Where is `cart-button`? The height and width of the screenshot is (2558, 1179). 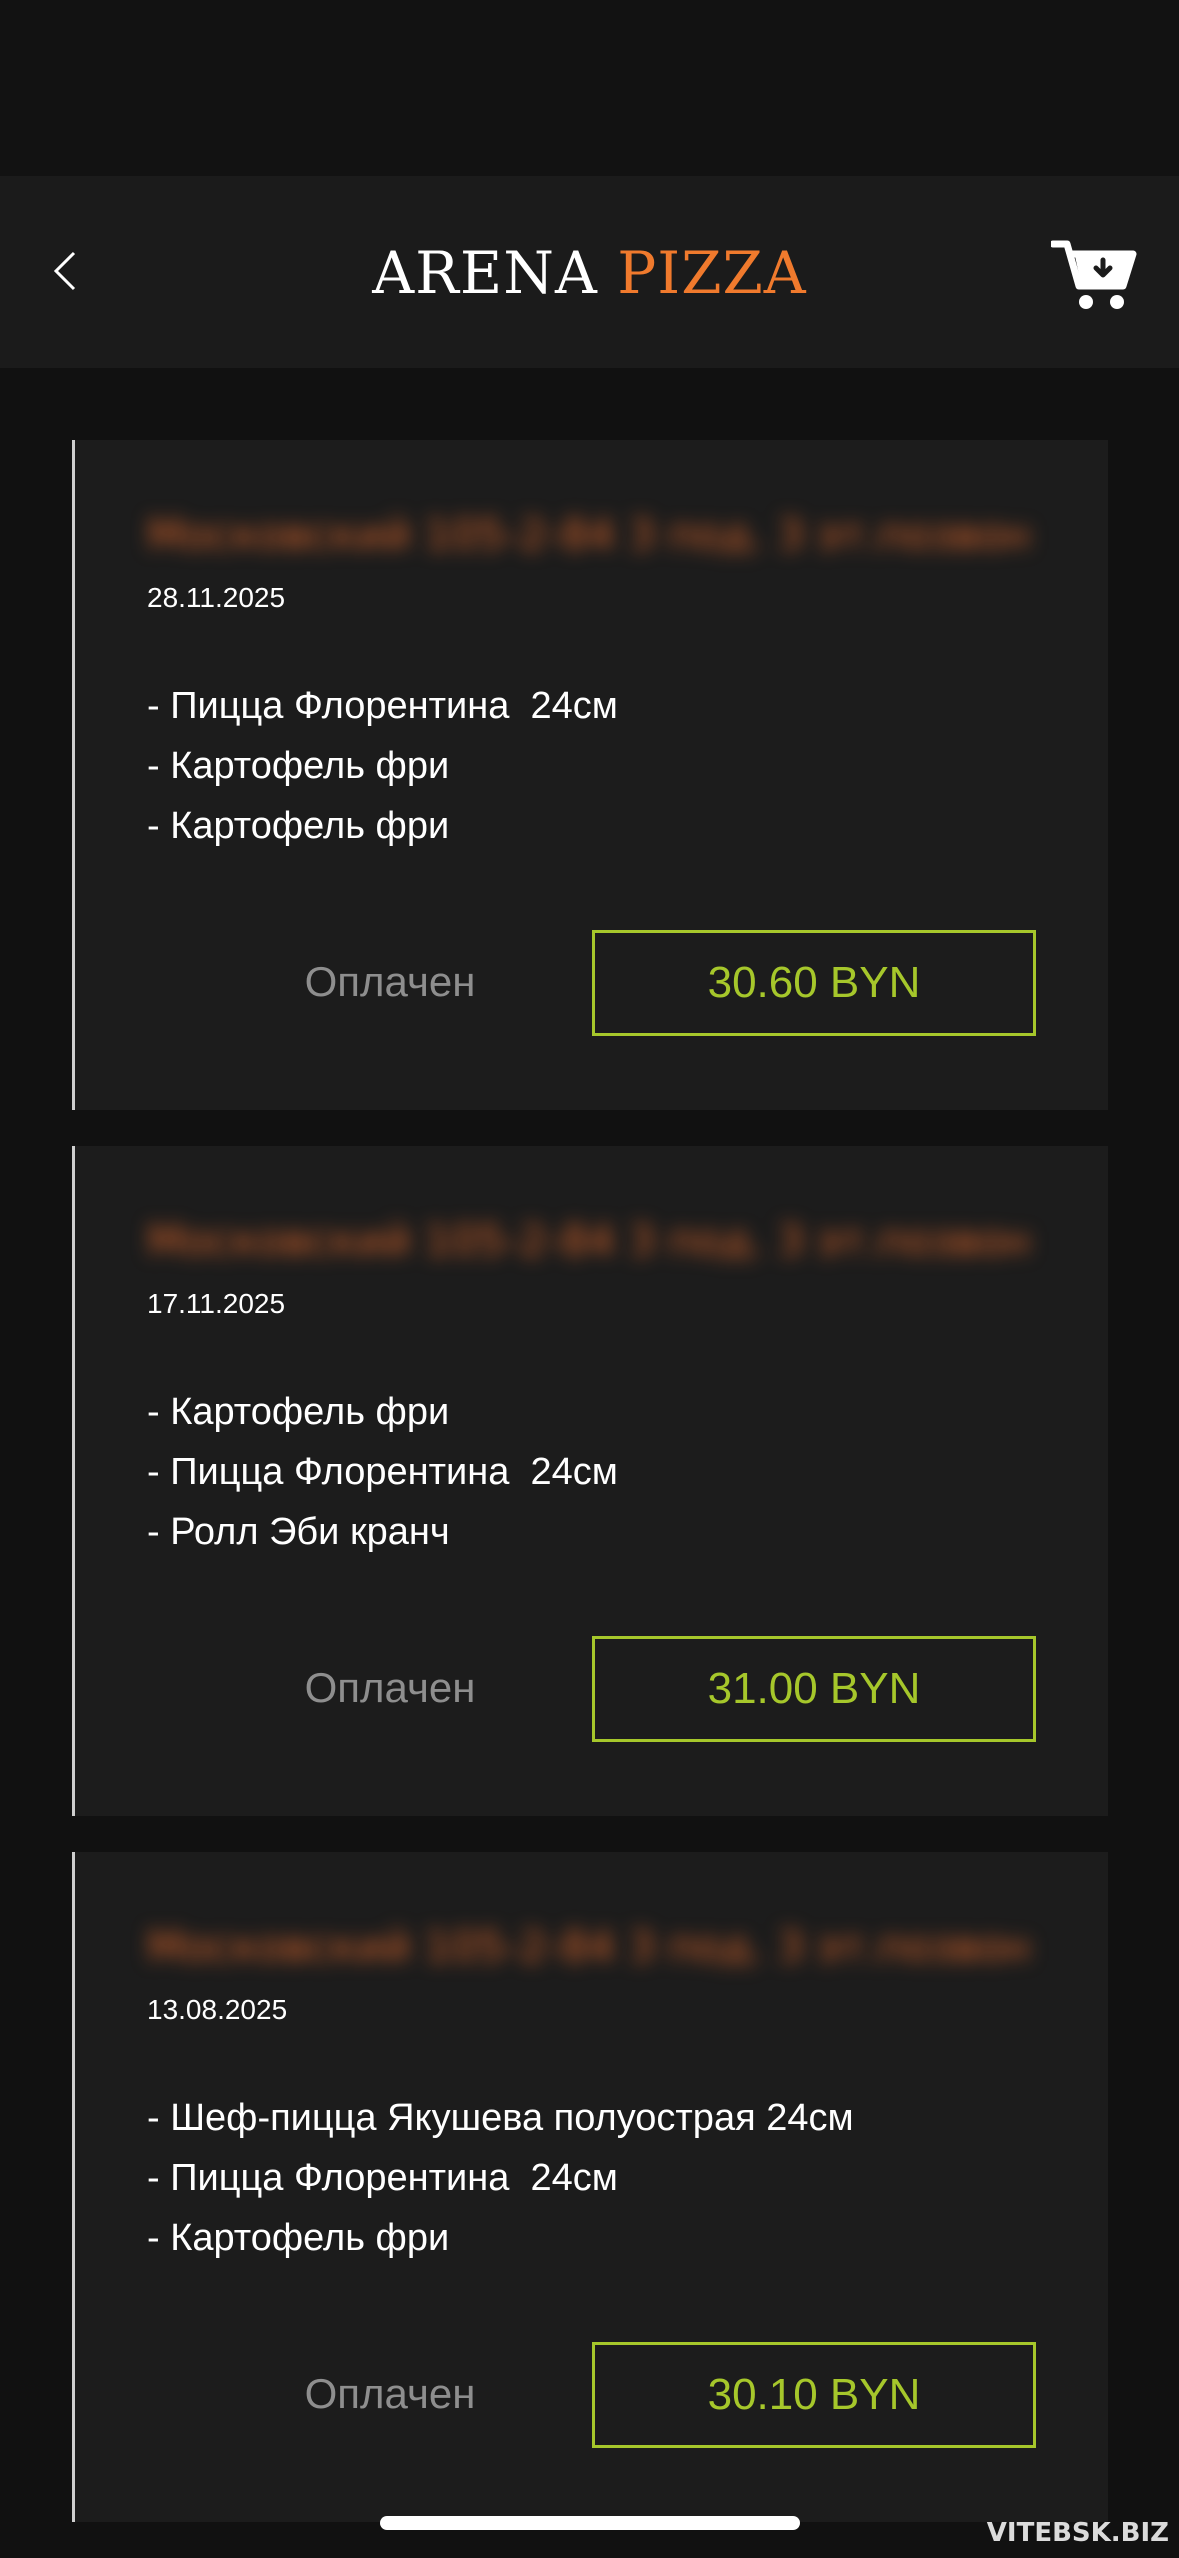 cart-button is located at coordinates (1094, 274).